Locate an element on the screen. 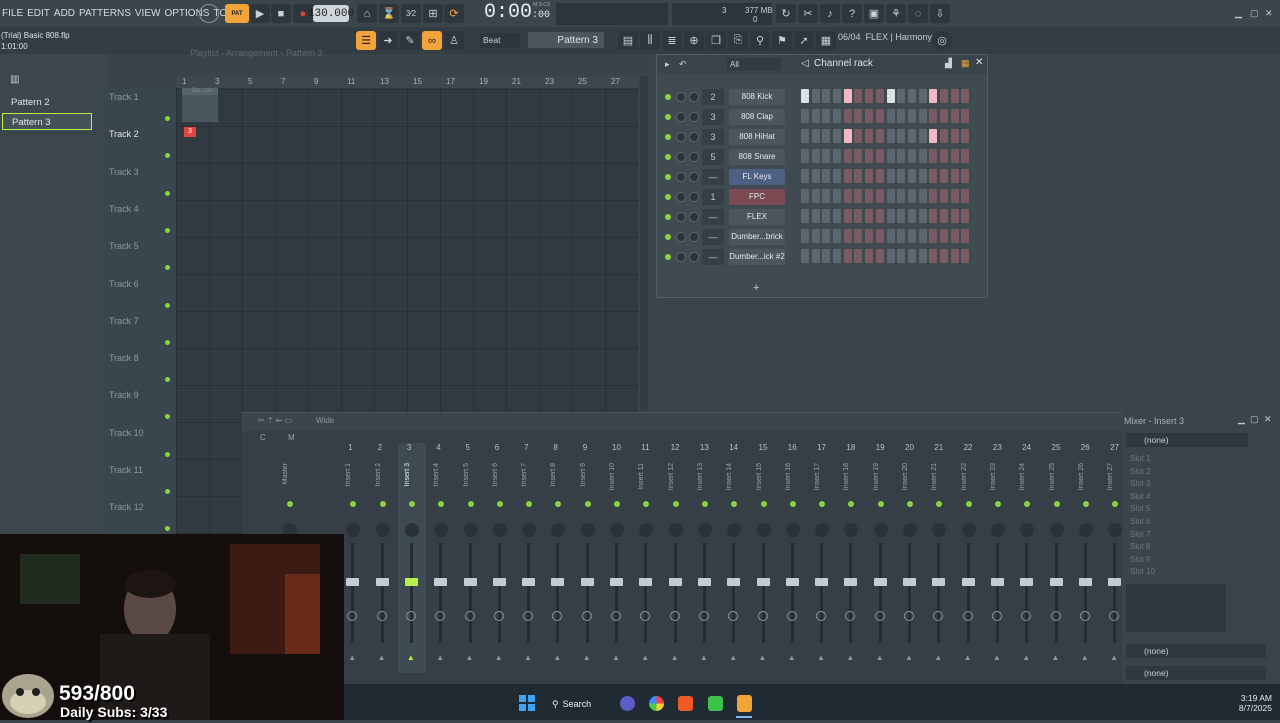 This screenshot has width=1280, height=723. loop-record-icon: ⟳ is located at coordinates (454, 13).